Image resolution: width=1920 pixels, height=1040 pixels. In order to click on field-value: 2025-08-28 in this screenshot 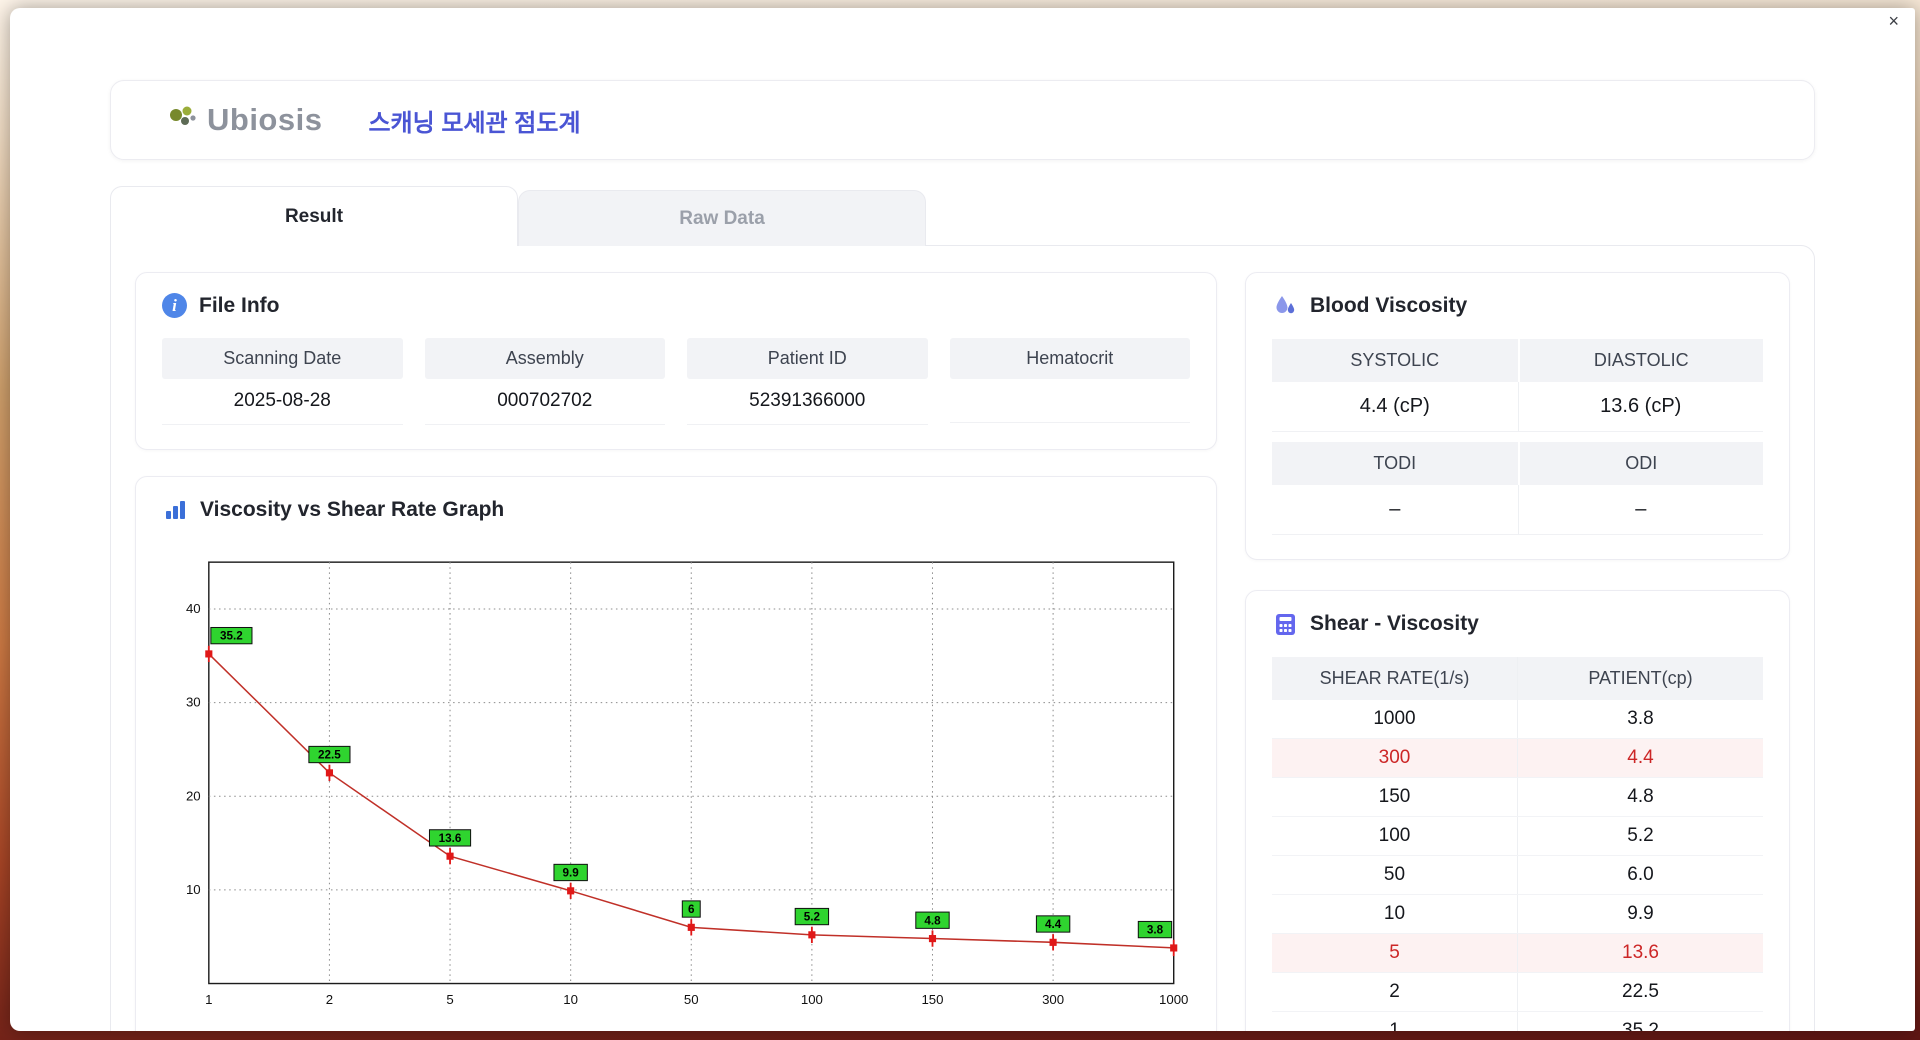, I will do `click(282, 402)`.